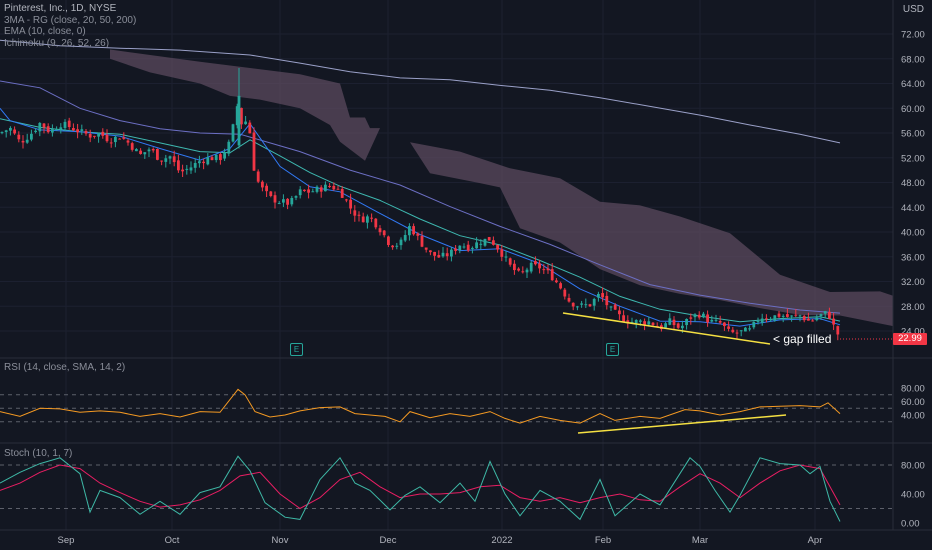  Describe the element at coordinates (913, 134) in the screenshot. I see `axis-tick-label: 56.00` at that location.